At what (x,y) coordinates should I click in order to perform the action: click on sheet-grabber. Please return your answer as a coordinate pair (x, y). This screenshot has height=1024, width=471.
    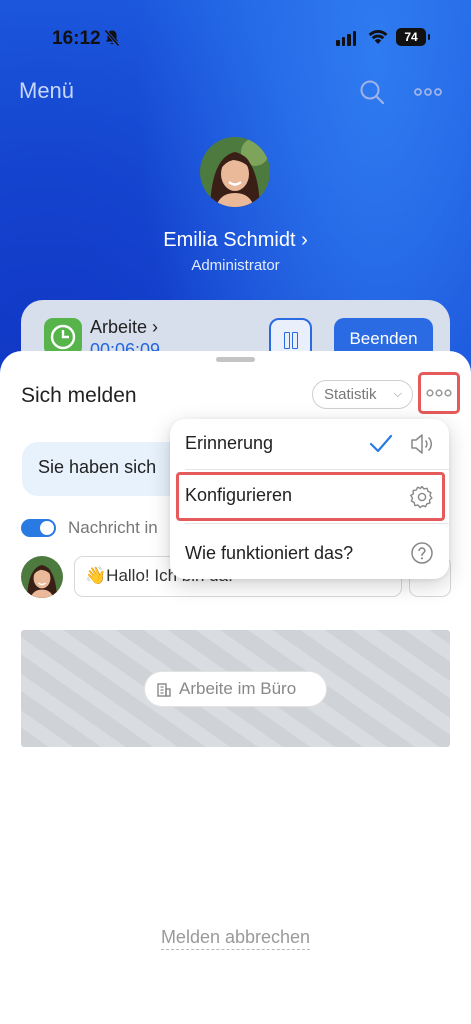
    Looking at the image, I should click on (235, 359).